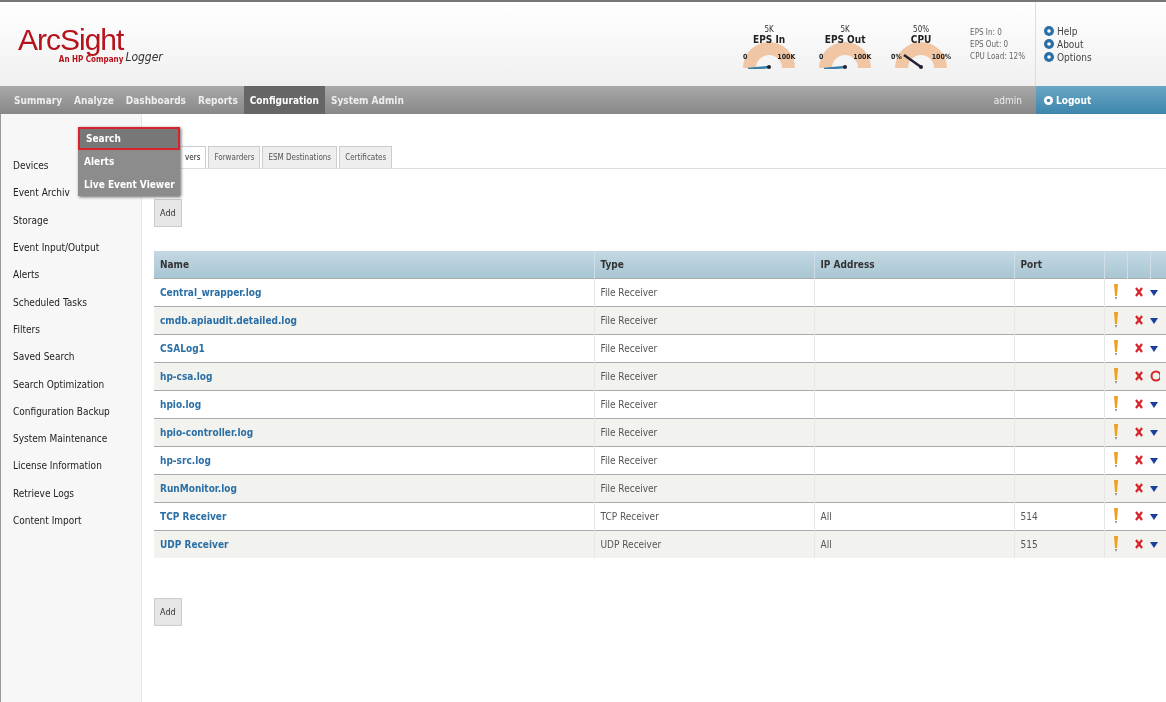 This screenshot has width=1166, height=702. What do you see at coordinates (704, 265) in the screenshot?
I see `column-header: Type` at bounding box center [704, 265].